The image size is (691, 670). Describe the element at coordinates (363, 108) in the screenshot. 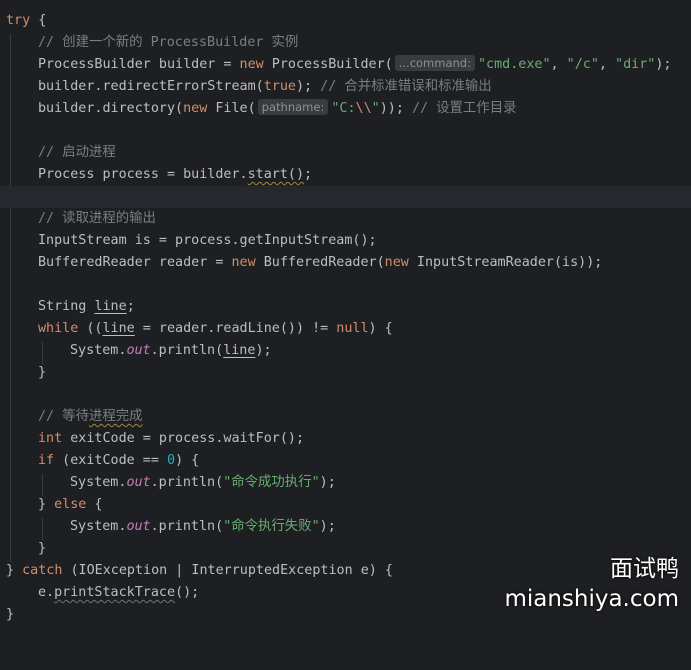

I see `escape-sequence: \\` at that location.